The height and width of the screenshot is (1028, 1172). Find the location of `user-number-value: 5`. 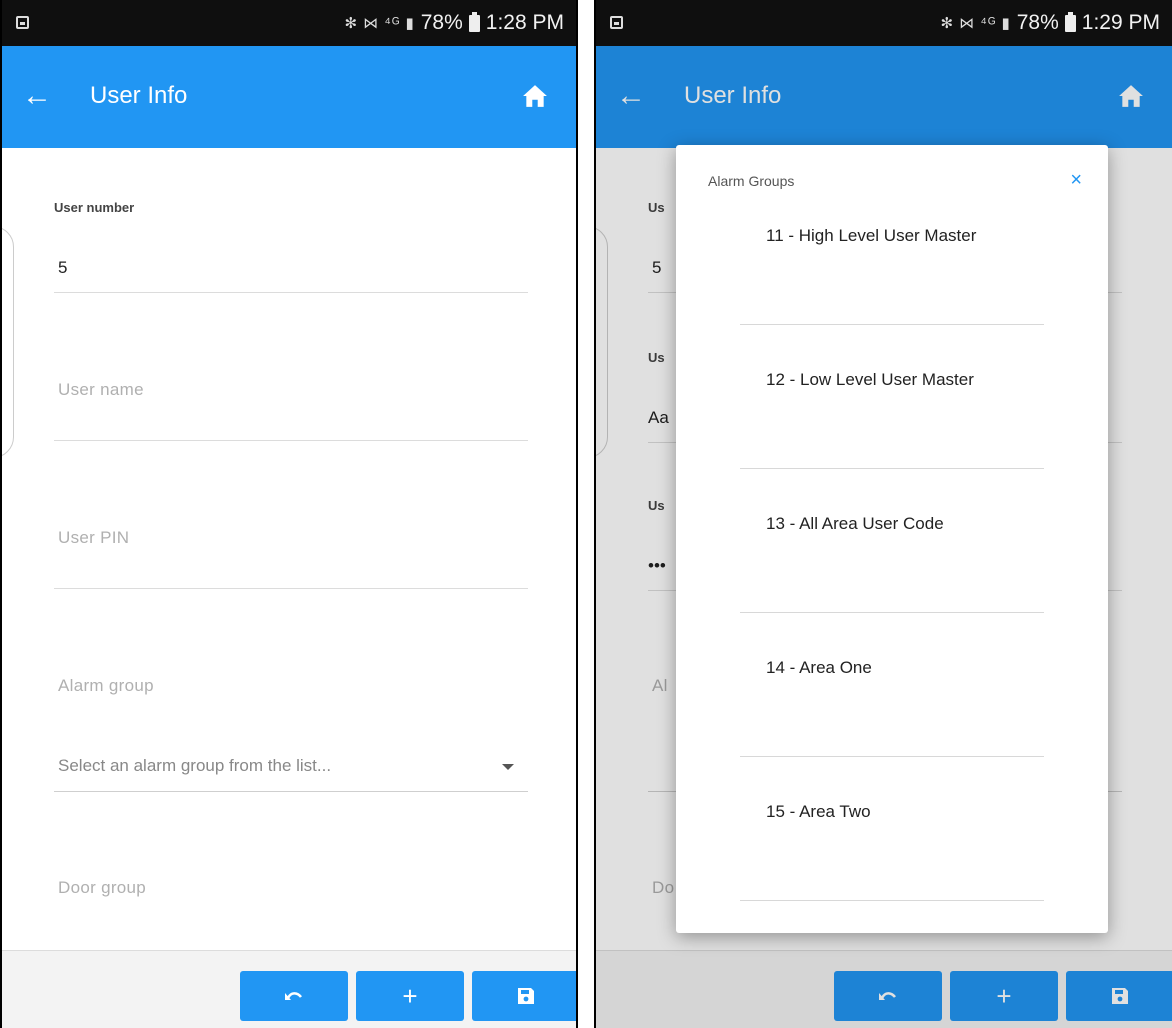

user-number-value: 5 is located at coordinates (62, 268).